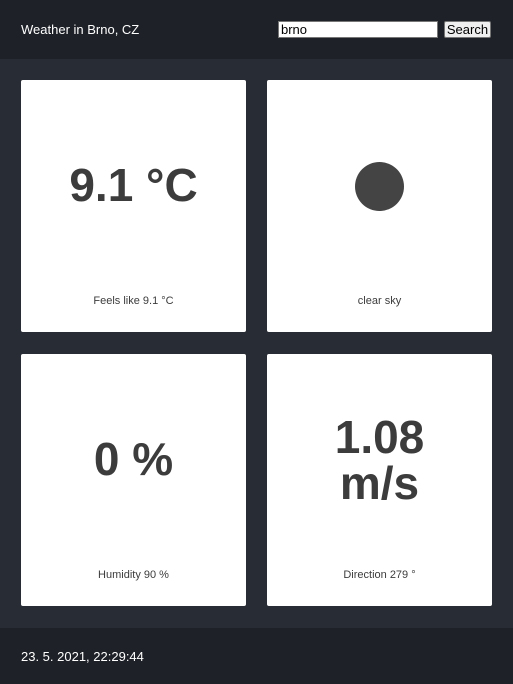 The height and width of the screenshot is (684, 513). What do you see at coordinates (379, 437) in the screenshot?
I see `wind-speed-number: 1.08` at bounding box center [379, 437].